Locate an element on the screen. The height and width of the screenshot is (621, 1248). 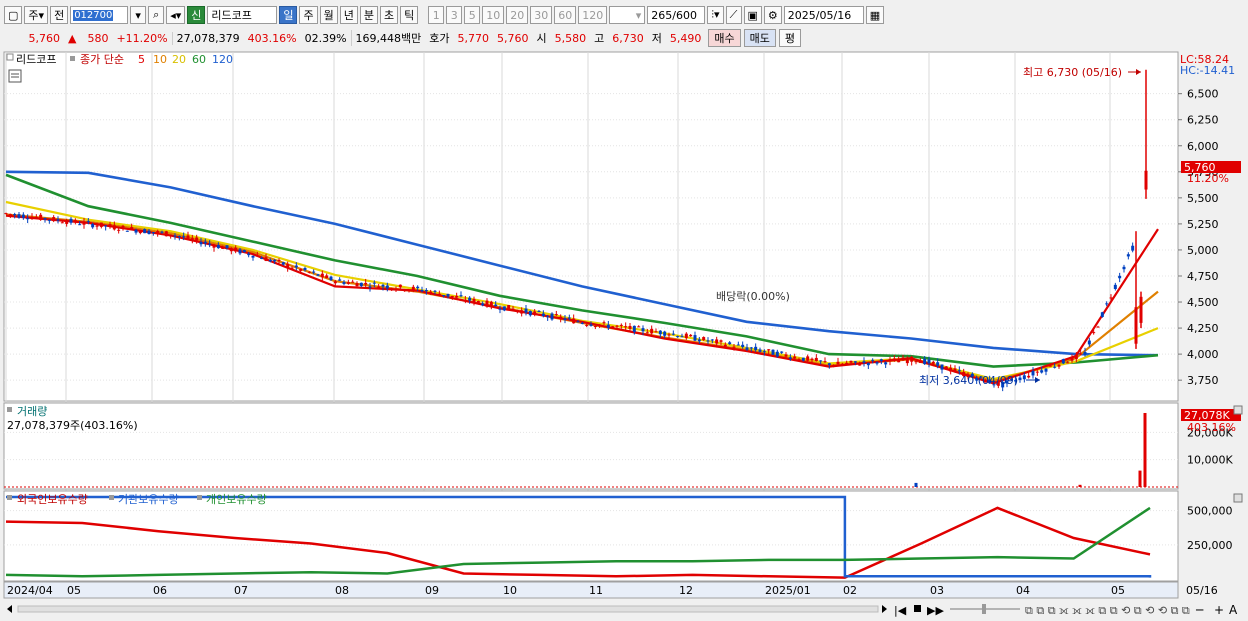
tab-year: 년 is located at coordinates (348, 15).